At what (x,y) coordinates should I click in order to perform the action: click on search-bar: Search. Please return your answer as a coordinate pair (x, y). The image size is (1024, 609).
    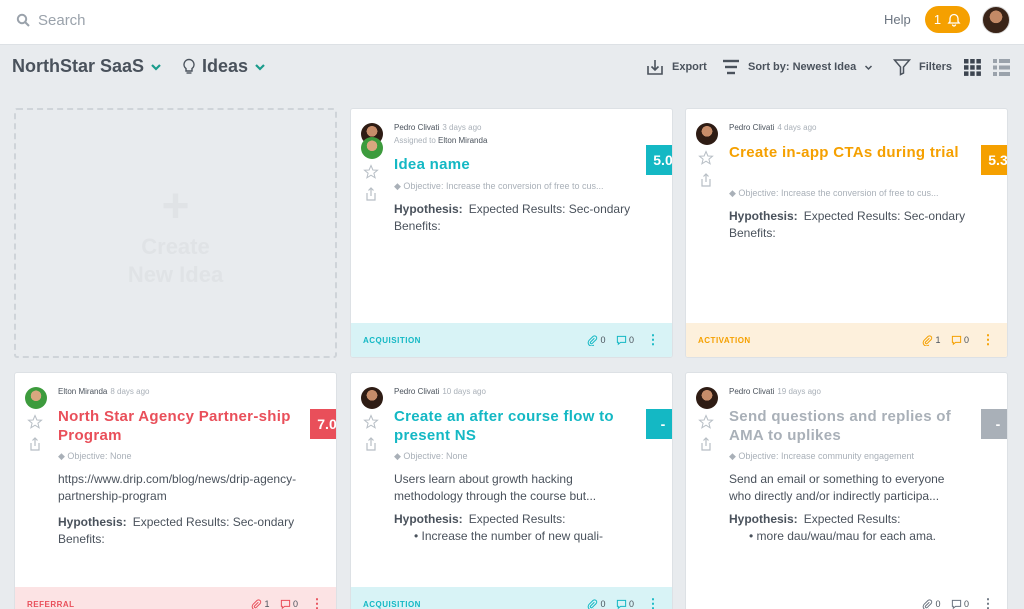
    Looking at the image, I should click on (51, 20).